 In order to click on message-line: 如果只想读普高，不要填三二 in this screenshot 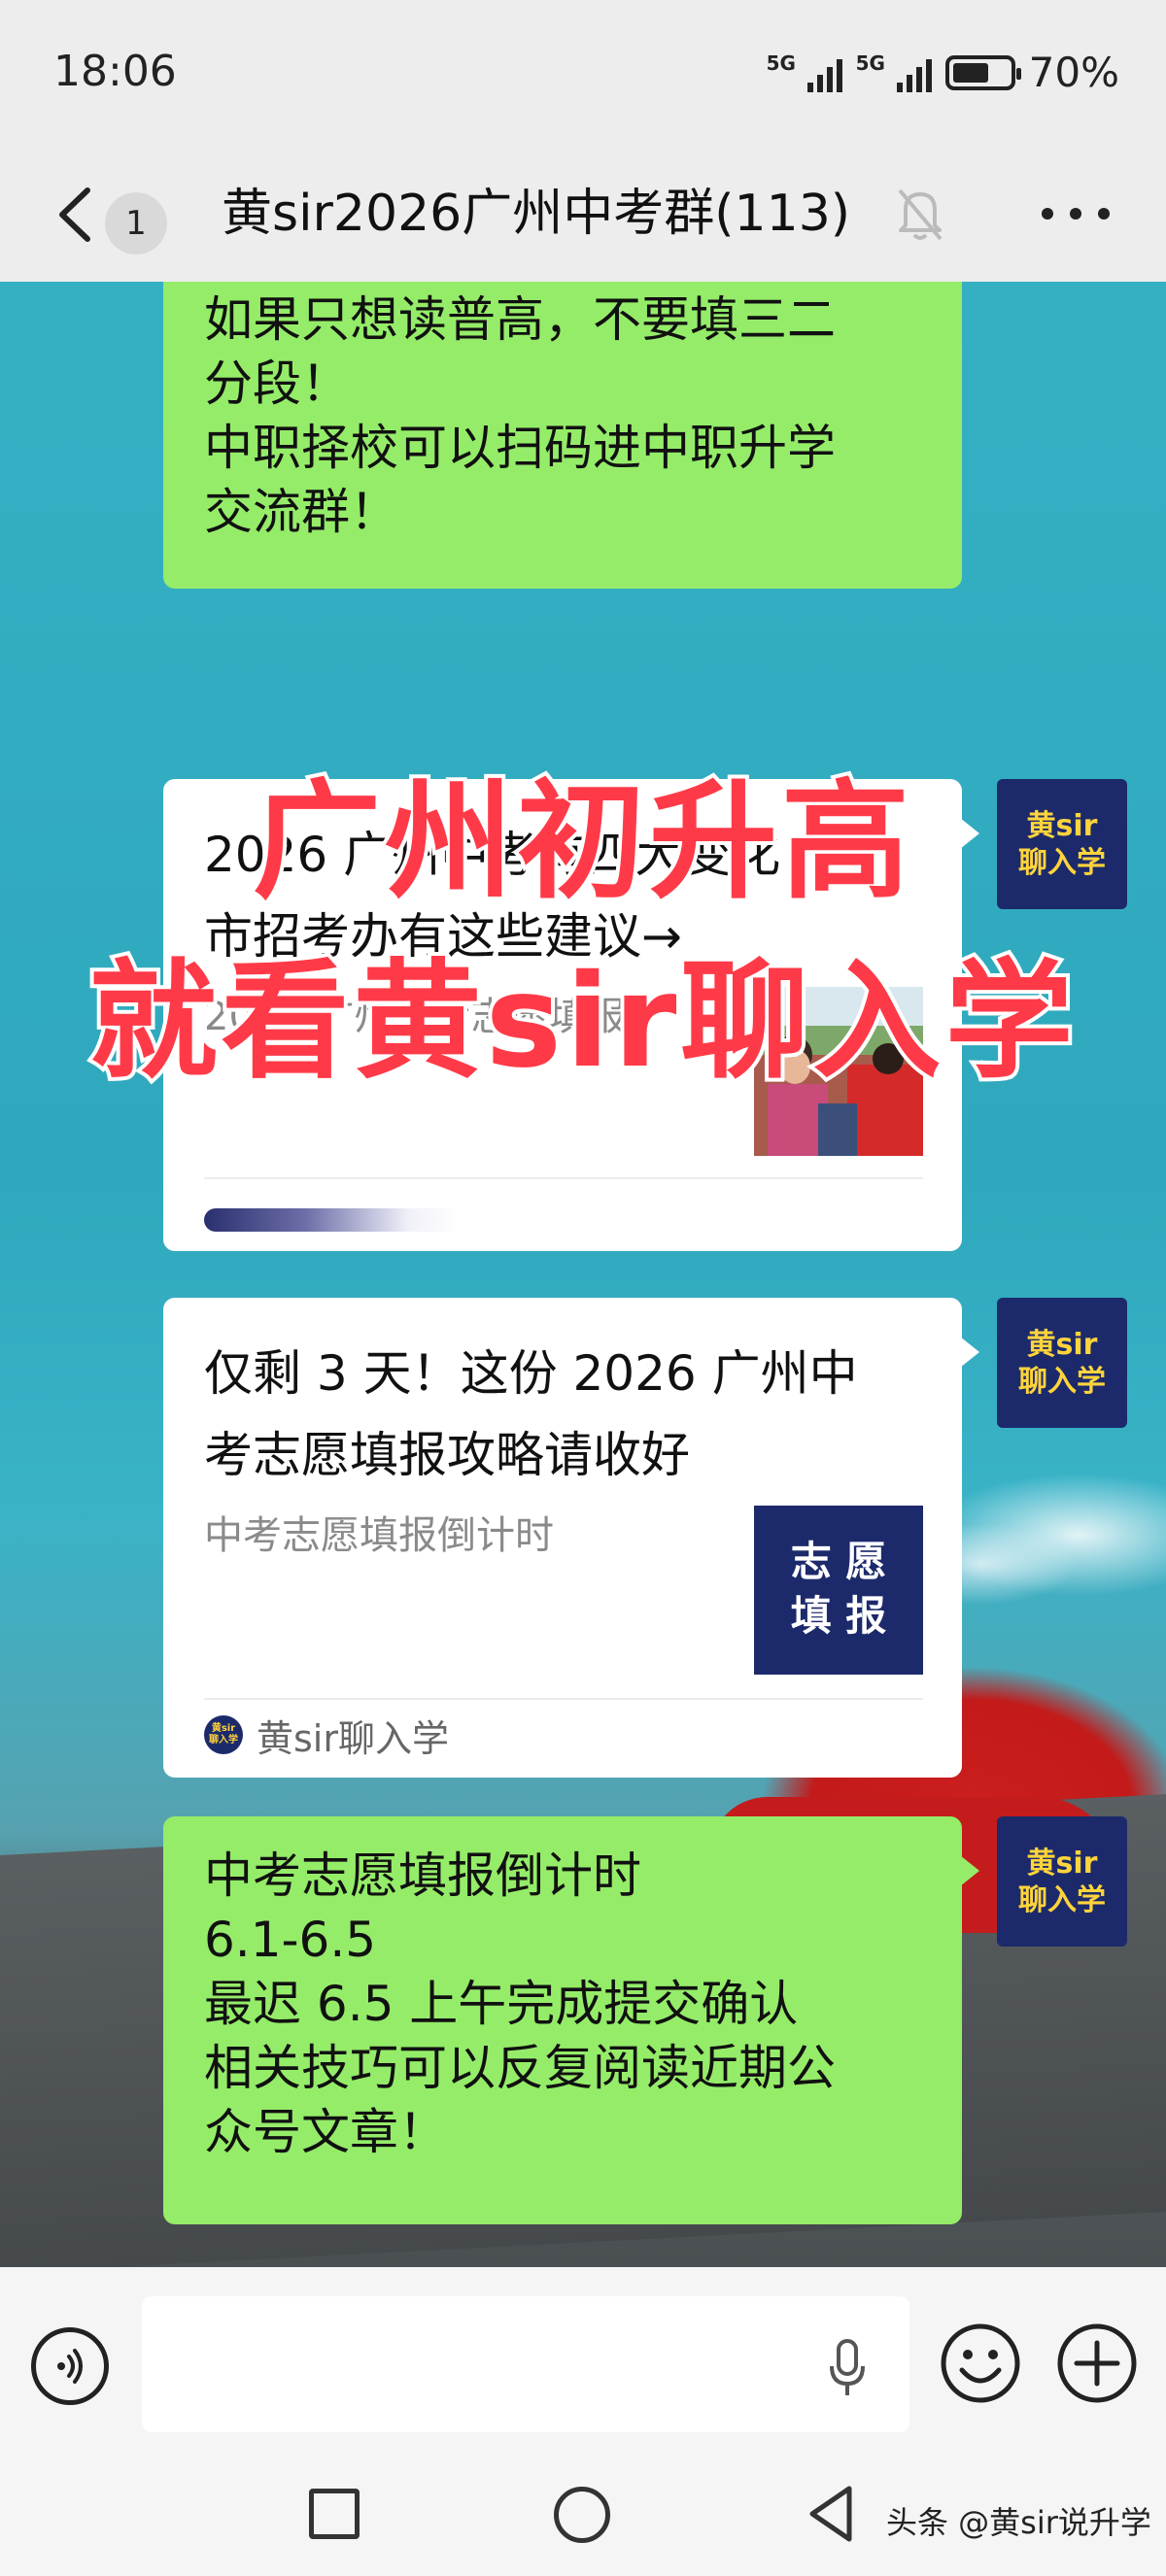, I will do `click(520, 319)`.